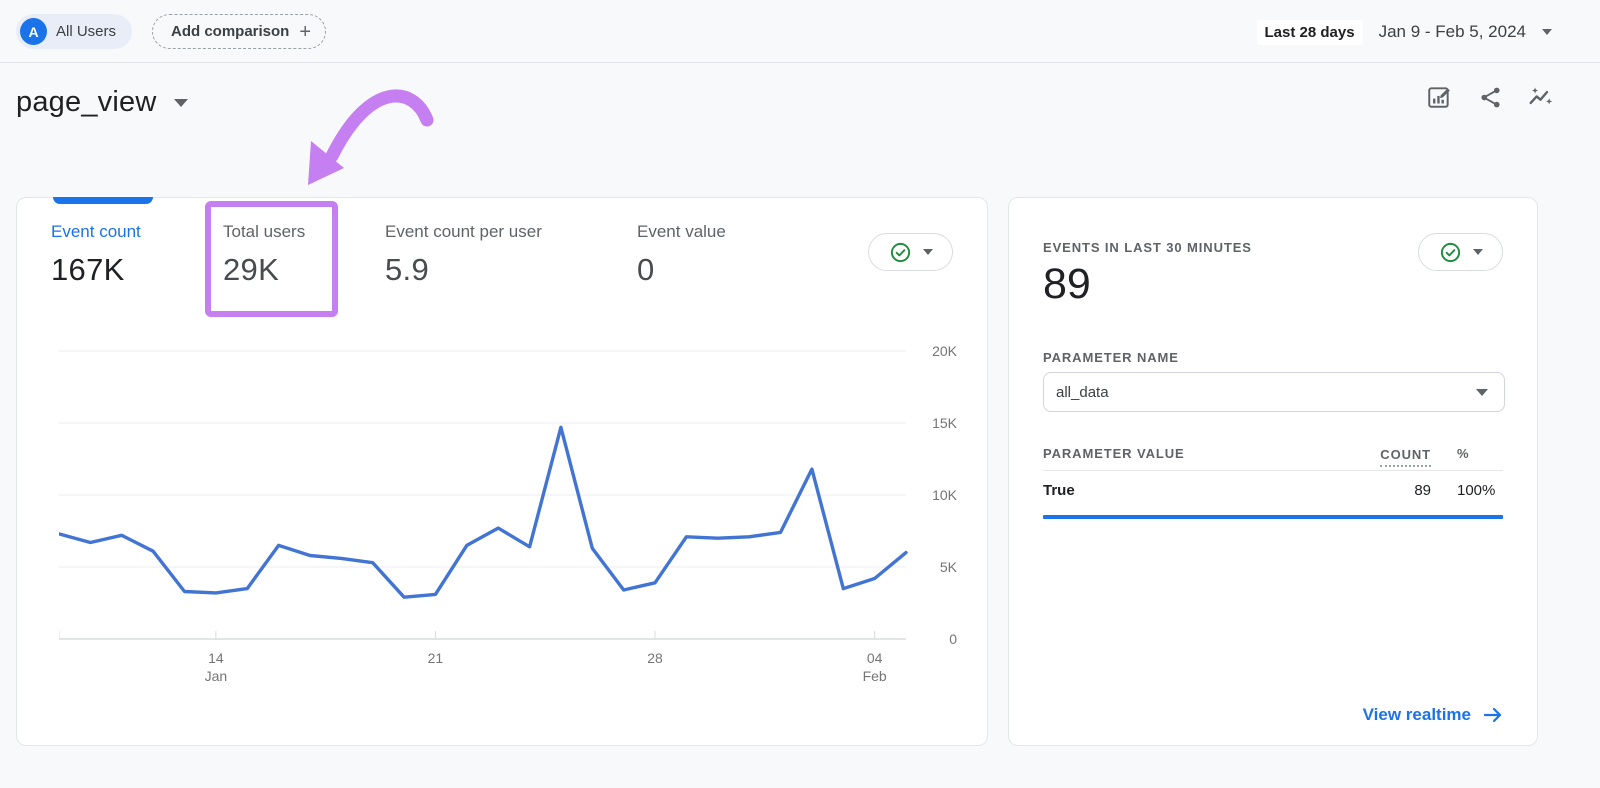 The image size is (1600, 788). I want to click on edit-chart-button, so click(1439, 97).